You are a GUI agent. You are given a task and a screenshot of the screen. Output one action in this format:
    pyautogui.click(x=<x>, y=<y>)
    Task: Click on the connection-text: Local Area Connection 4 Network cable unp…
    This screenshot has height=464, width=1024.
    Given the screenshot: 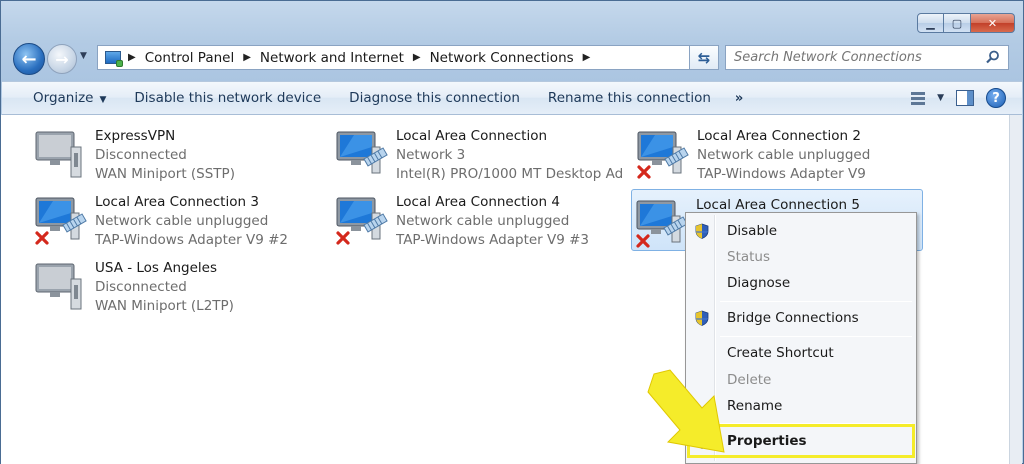 What is the action you would take?
    pyautogui.click(x=510, y=221)
    